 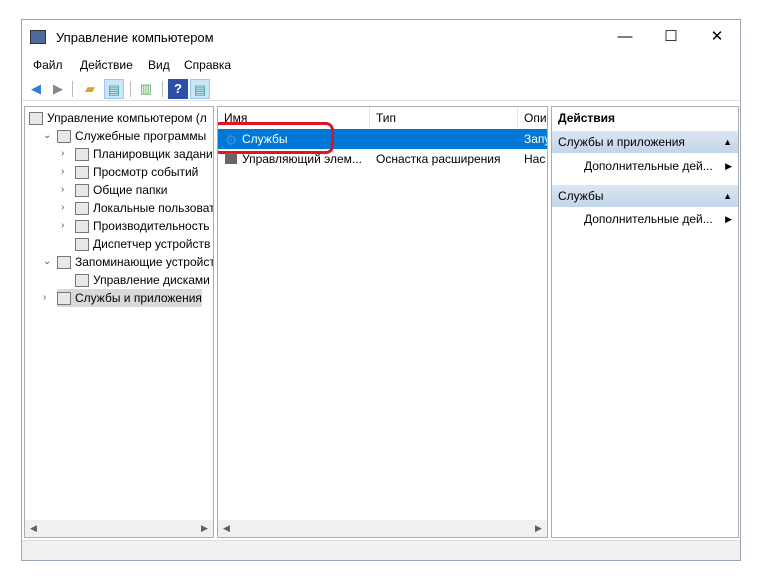 I want to click on tree-item: Управление дисками, so click(x=142, y=280).